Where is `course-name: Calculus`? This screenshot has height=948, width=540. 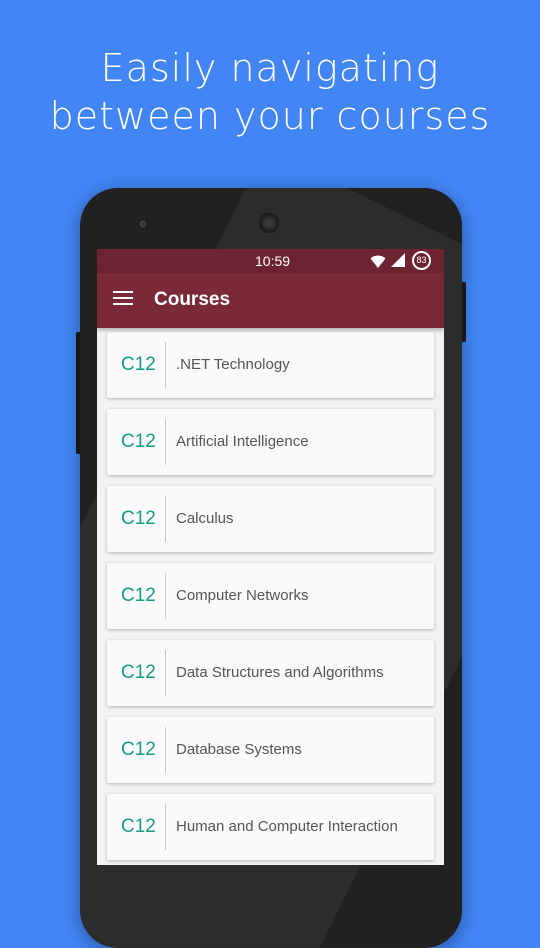
course-name: Calculus is located at coordinates (205, 518).